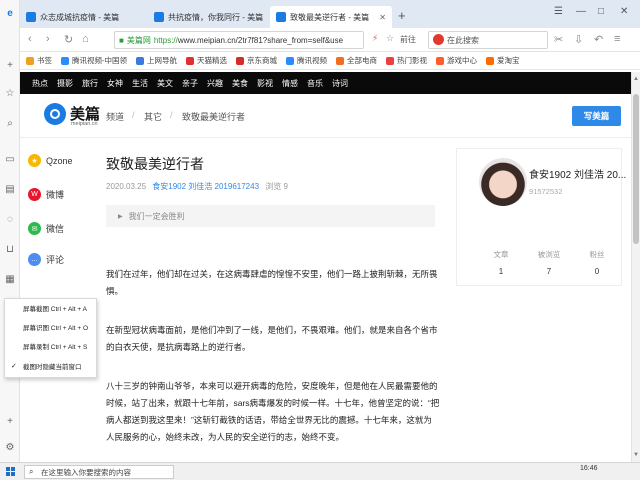  I want to click on breadcrumb-channel: 频道, so click(115, 116).